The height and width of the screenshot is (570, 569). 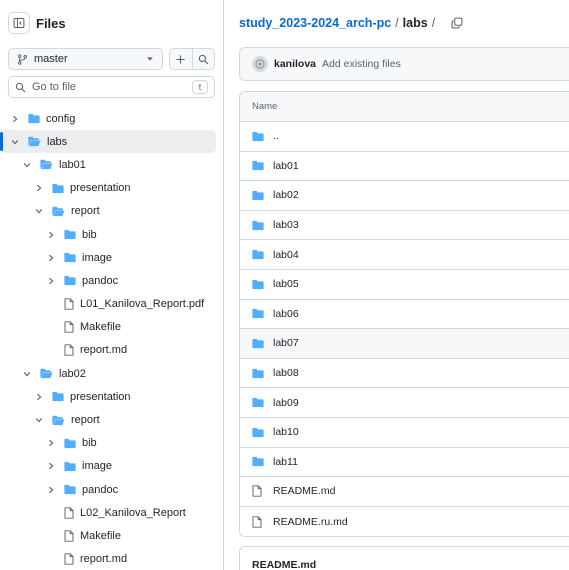 I want to click on tree-item-label: report, so click(x=85, y=211).